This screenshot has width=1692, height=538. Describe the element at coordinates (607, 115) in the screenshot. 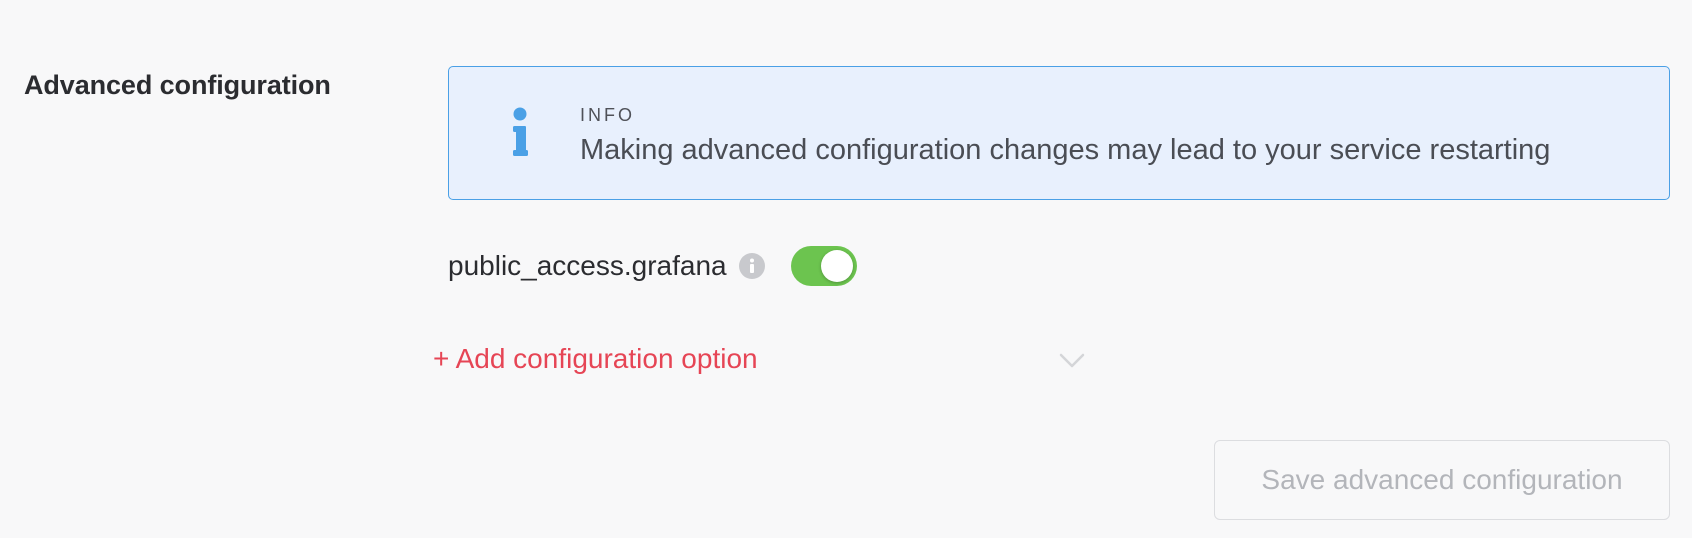

I see `info-heading: INFO` at that location.